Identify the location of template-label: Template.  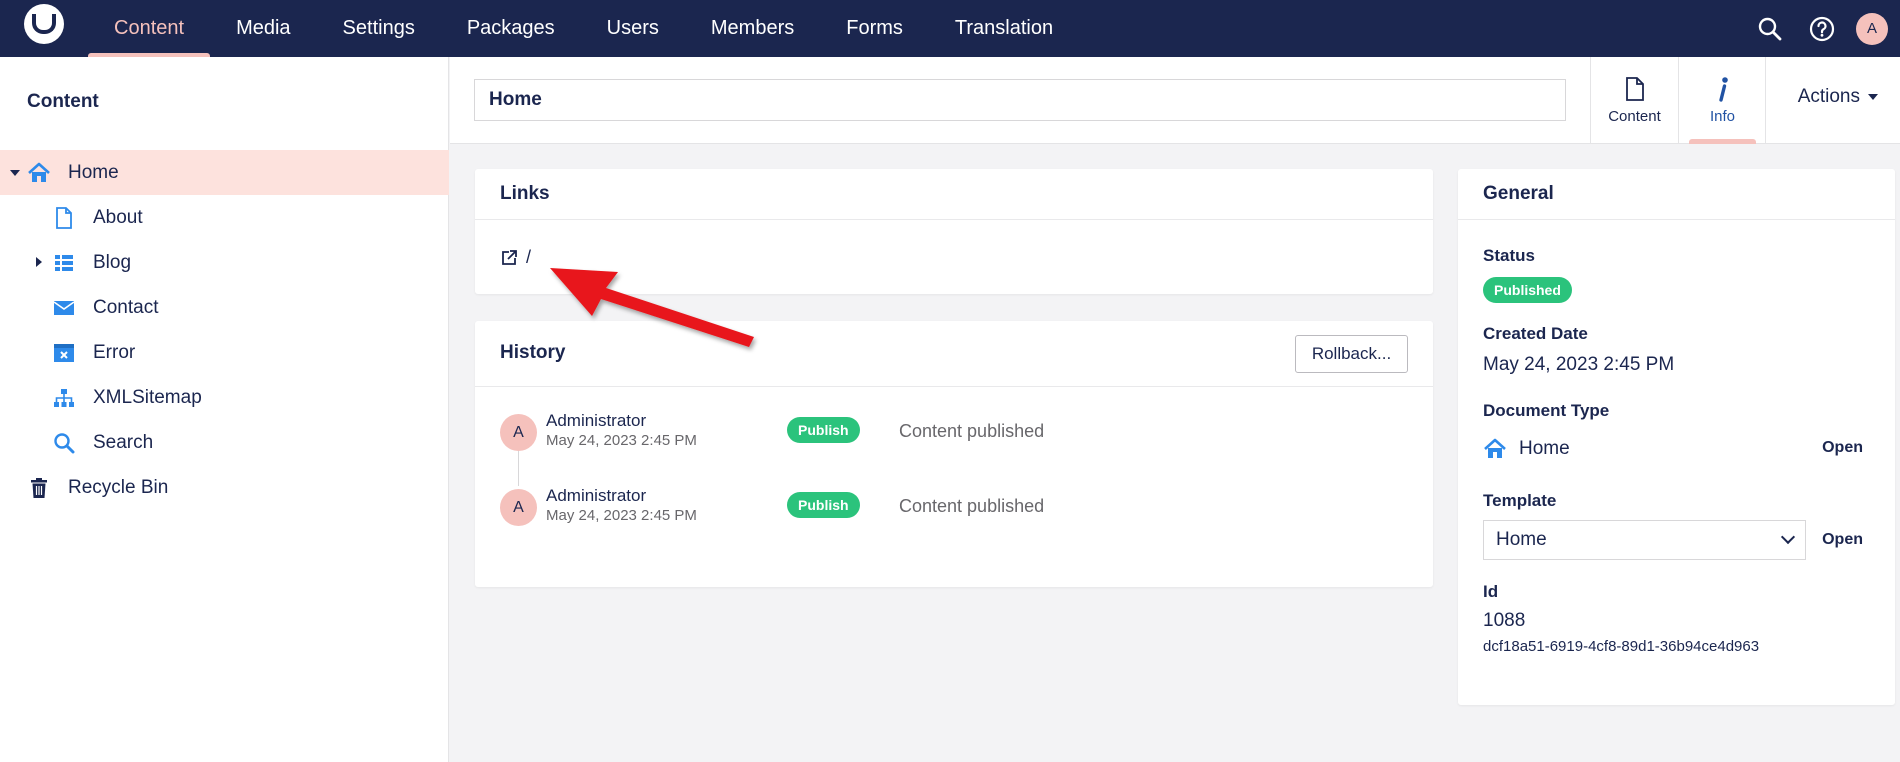
(1520, 500).